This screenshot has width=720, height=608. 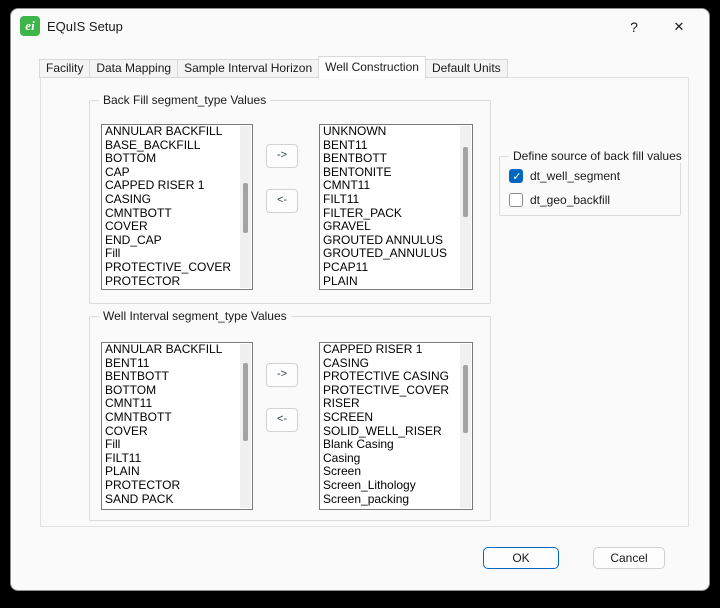 I want to click on tab: Facility, so click(x=65, y=68).